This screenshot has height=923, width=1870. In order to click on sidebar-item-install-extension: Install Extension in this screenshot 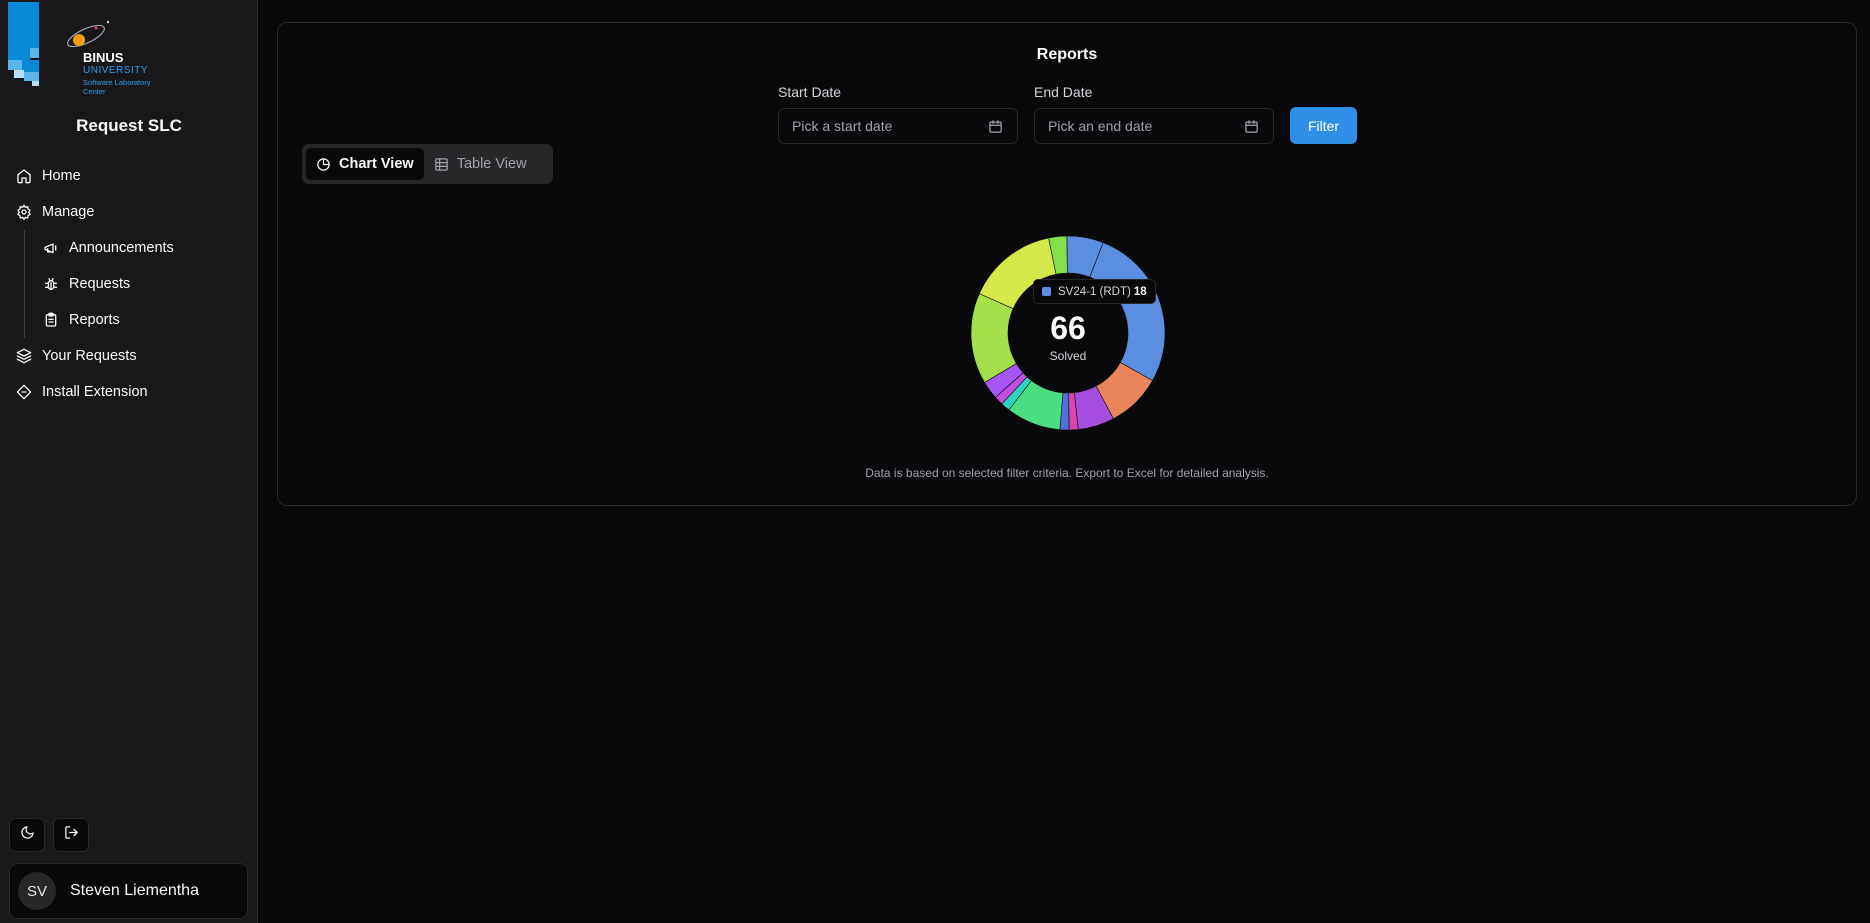, I will do `click(131, 392)`.